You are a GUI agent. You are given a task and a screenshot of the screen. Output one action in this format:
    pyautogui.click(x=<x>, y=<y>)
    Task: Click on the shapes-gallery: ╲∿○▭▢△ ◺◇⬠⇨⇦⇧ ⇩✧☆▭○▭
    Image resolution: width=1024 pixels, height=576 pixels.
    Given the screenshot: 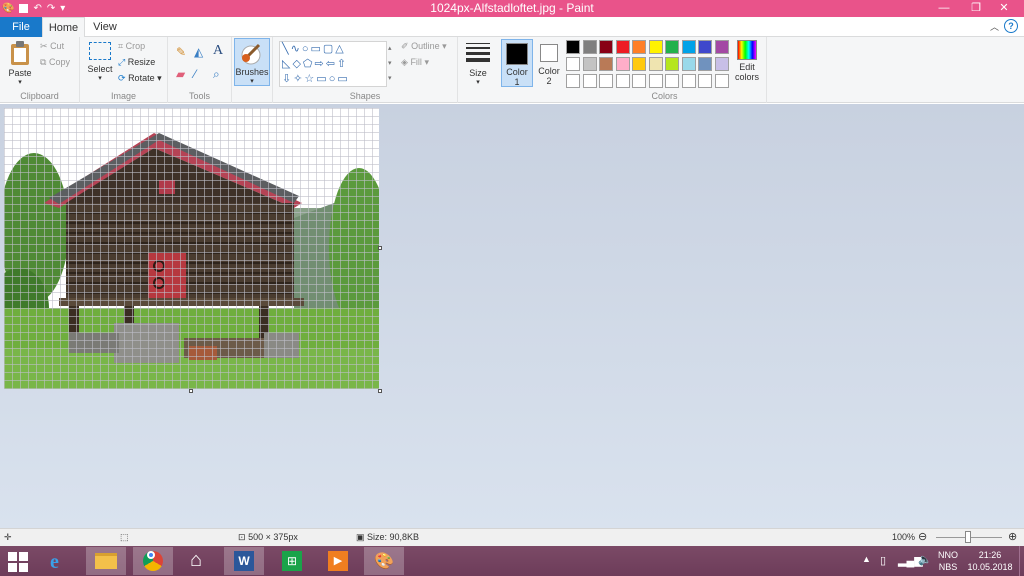 What is the action you would take?
    pyautogui.click(x=333, y=64)
    